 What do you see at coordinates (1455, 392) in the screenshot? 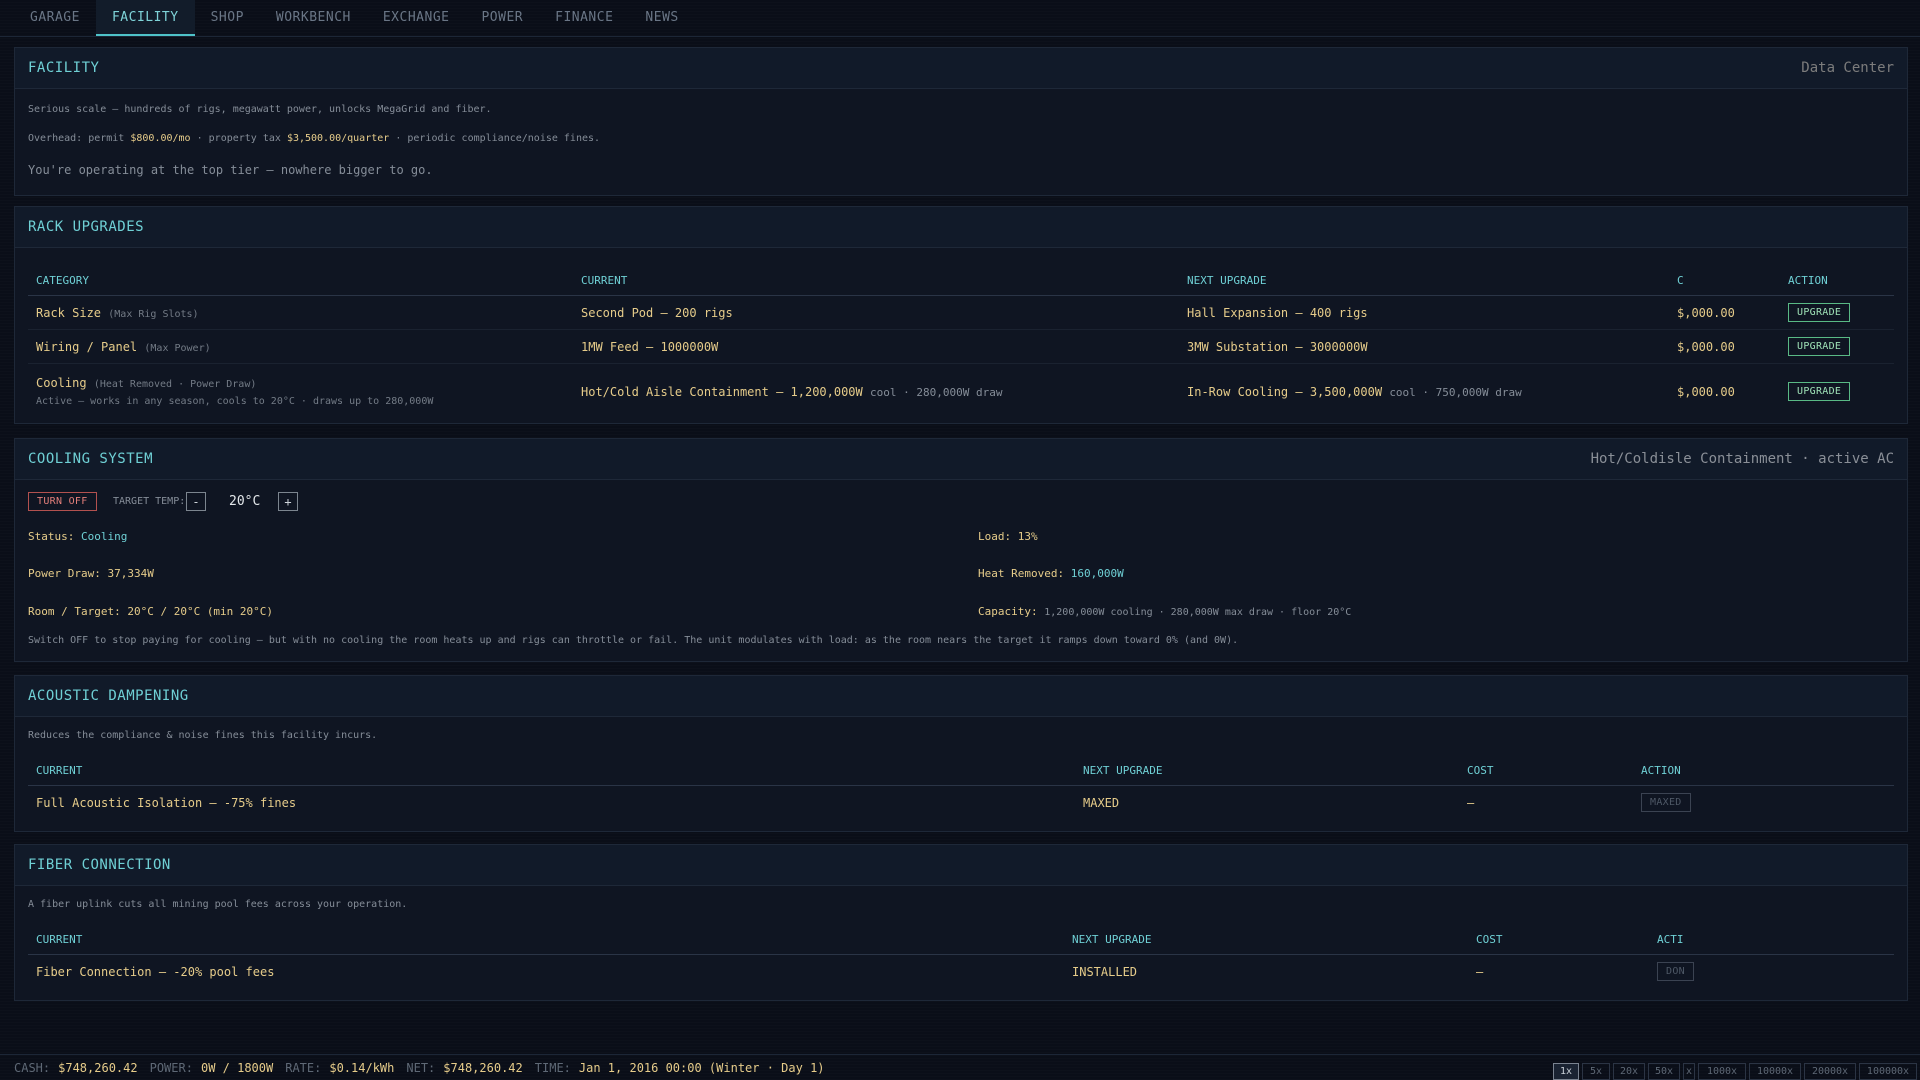
I see `next-extra: cool · 750,000W draw` at bounding box center [1455, 392].